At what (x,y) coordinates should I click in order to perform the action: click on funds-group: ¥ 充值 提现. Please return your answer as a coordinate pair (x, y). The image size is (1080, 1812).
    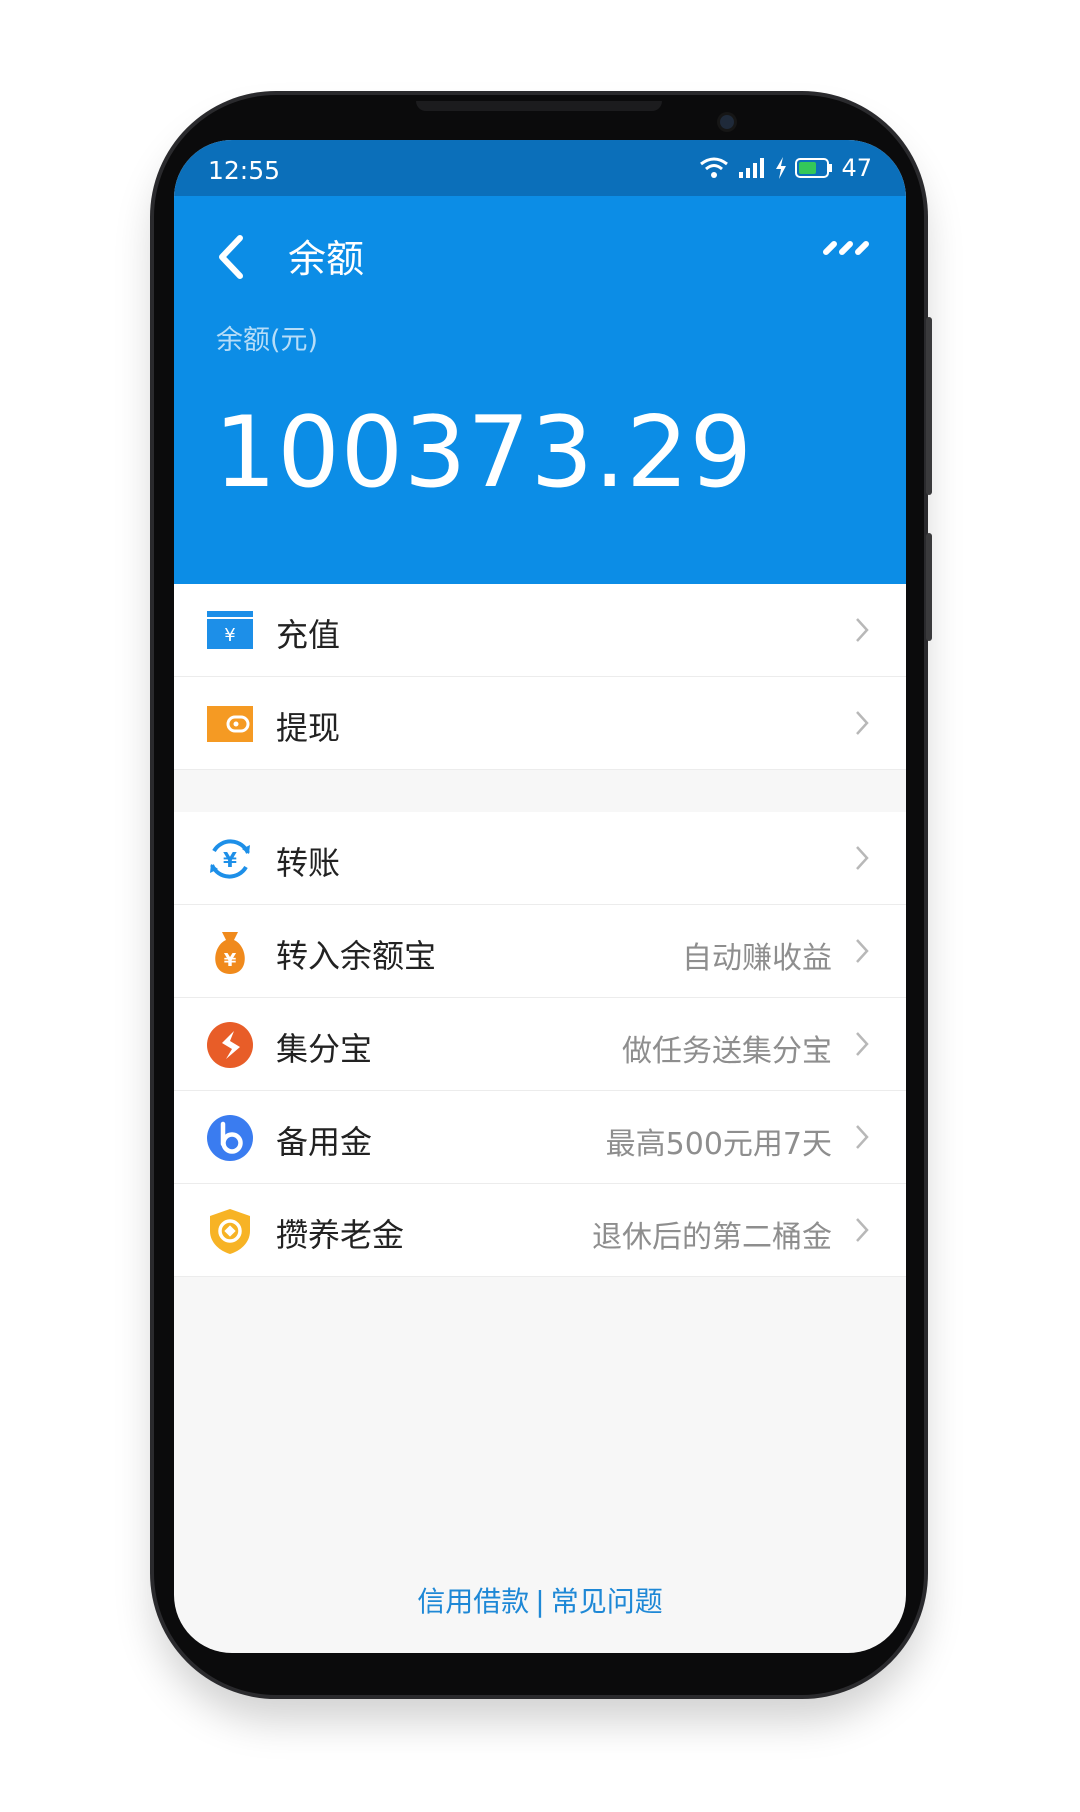
    Looking at the image, I should click on (540, 677).